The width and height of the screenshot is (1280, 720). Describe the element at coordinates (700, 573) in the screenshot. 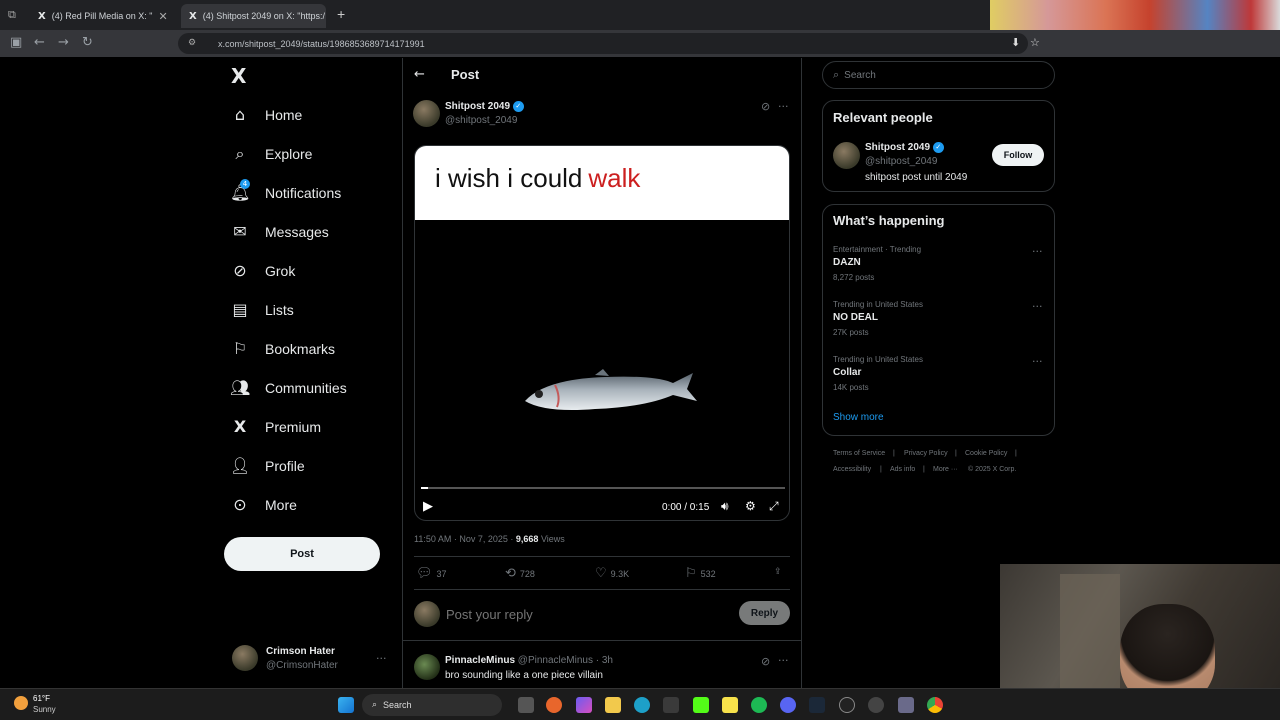

I see `bookmark-action: ⚐ 532` at that location.